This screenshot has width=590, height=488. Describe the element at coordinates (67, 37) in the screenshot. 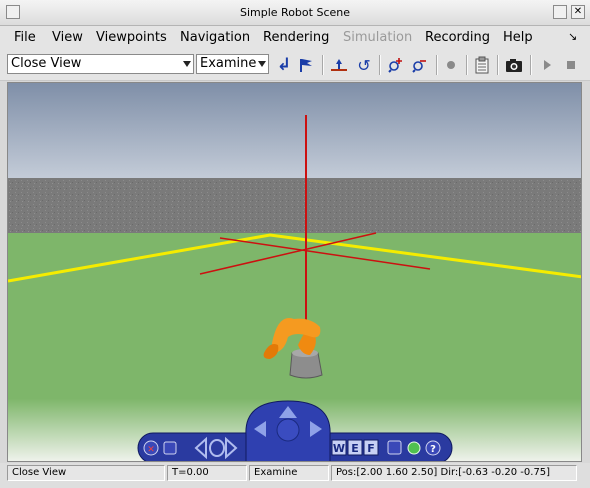

I see `menu-view: View` at that location.